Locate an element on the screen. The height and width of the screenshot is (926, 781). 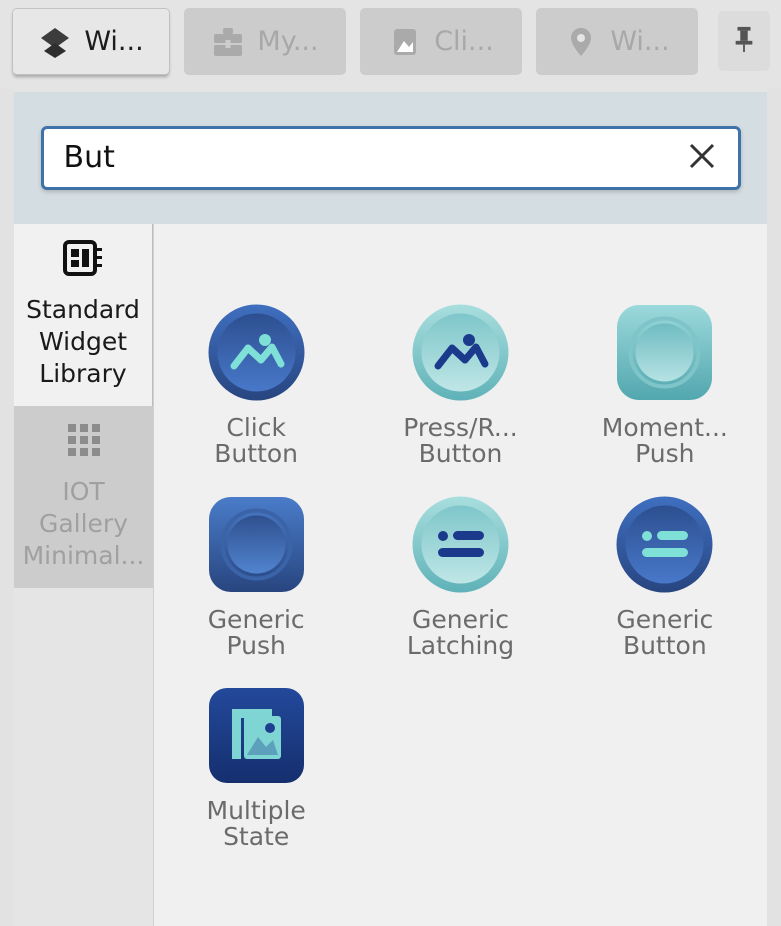
widget-item-generic-push: Generic Push is located at coordinates (256, 577).